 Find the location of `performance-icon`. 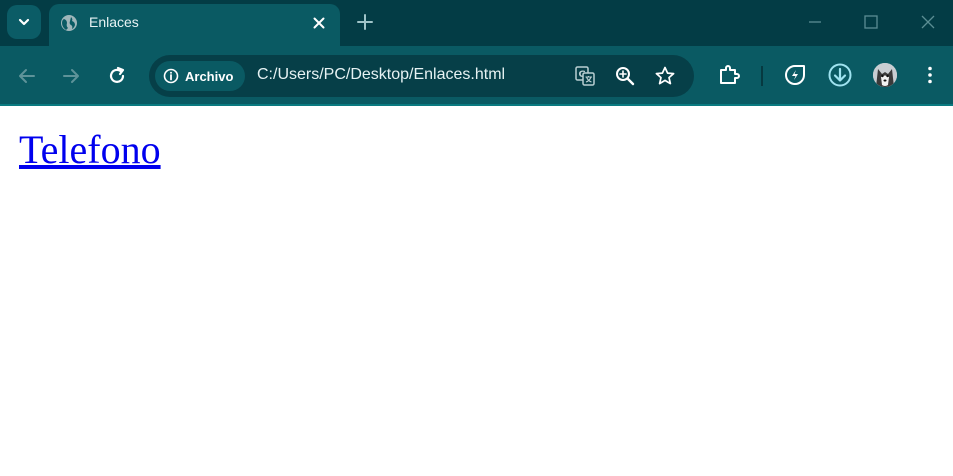

performance-icon is located at coordinates (795, 75).